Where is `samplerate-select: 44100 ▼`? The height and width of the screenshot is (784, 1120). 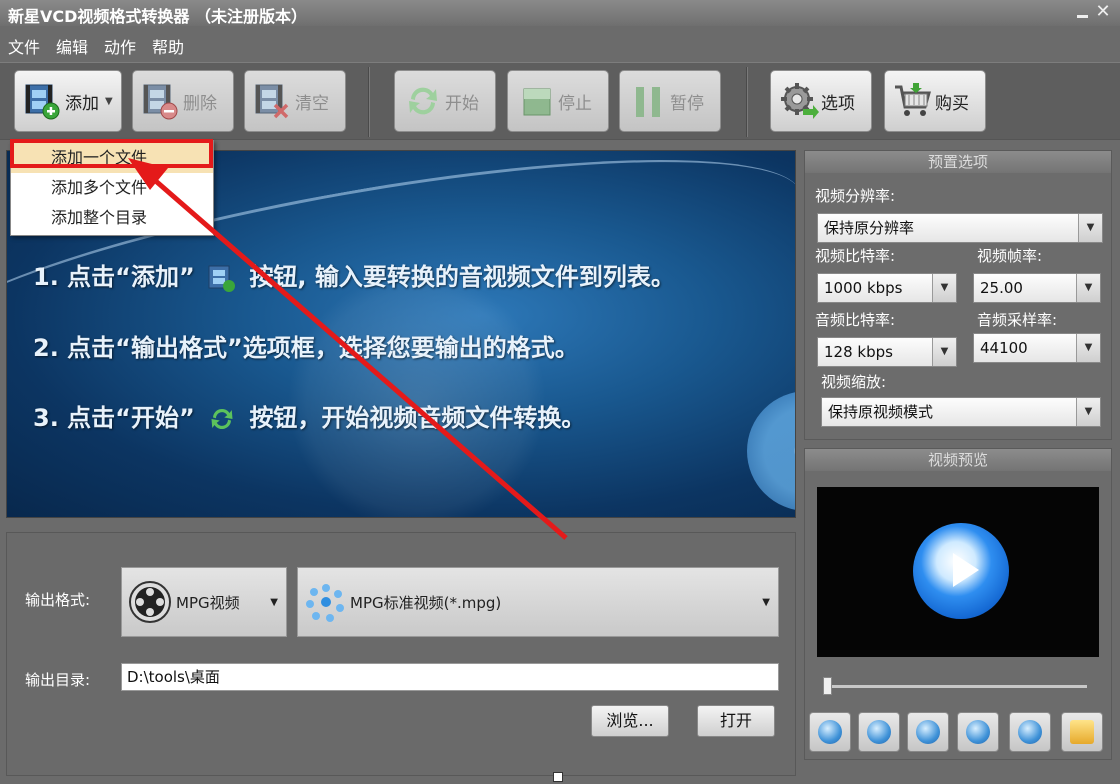 samplerate-select: 44100 ▼ is located at coordinates (1037, 348).